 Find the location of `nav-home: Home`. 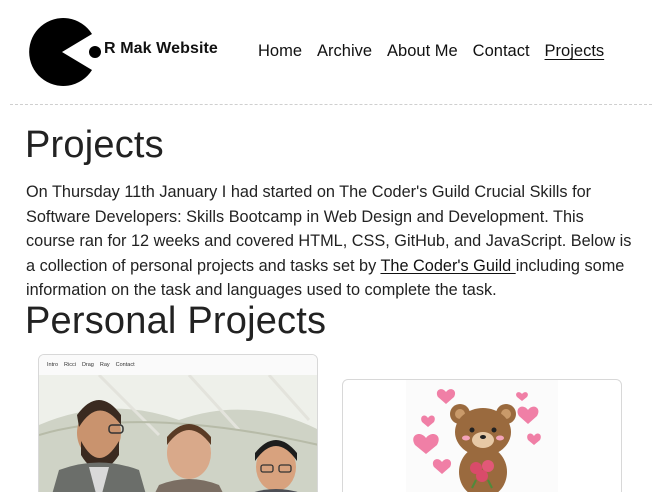

nav-home: Home is located at coordinates (280, 51).